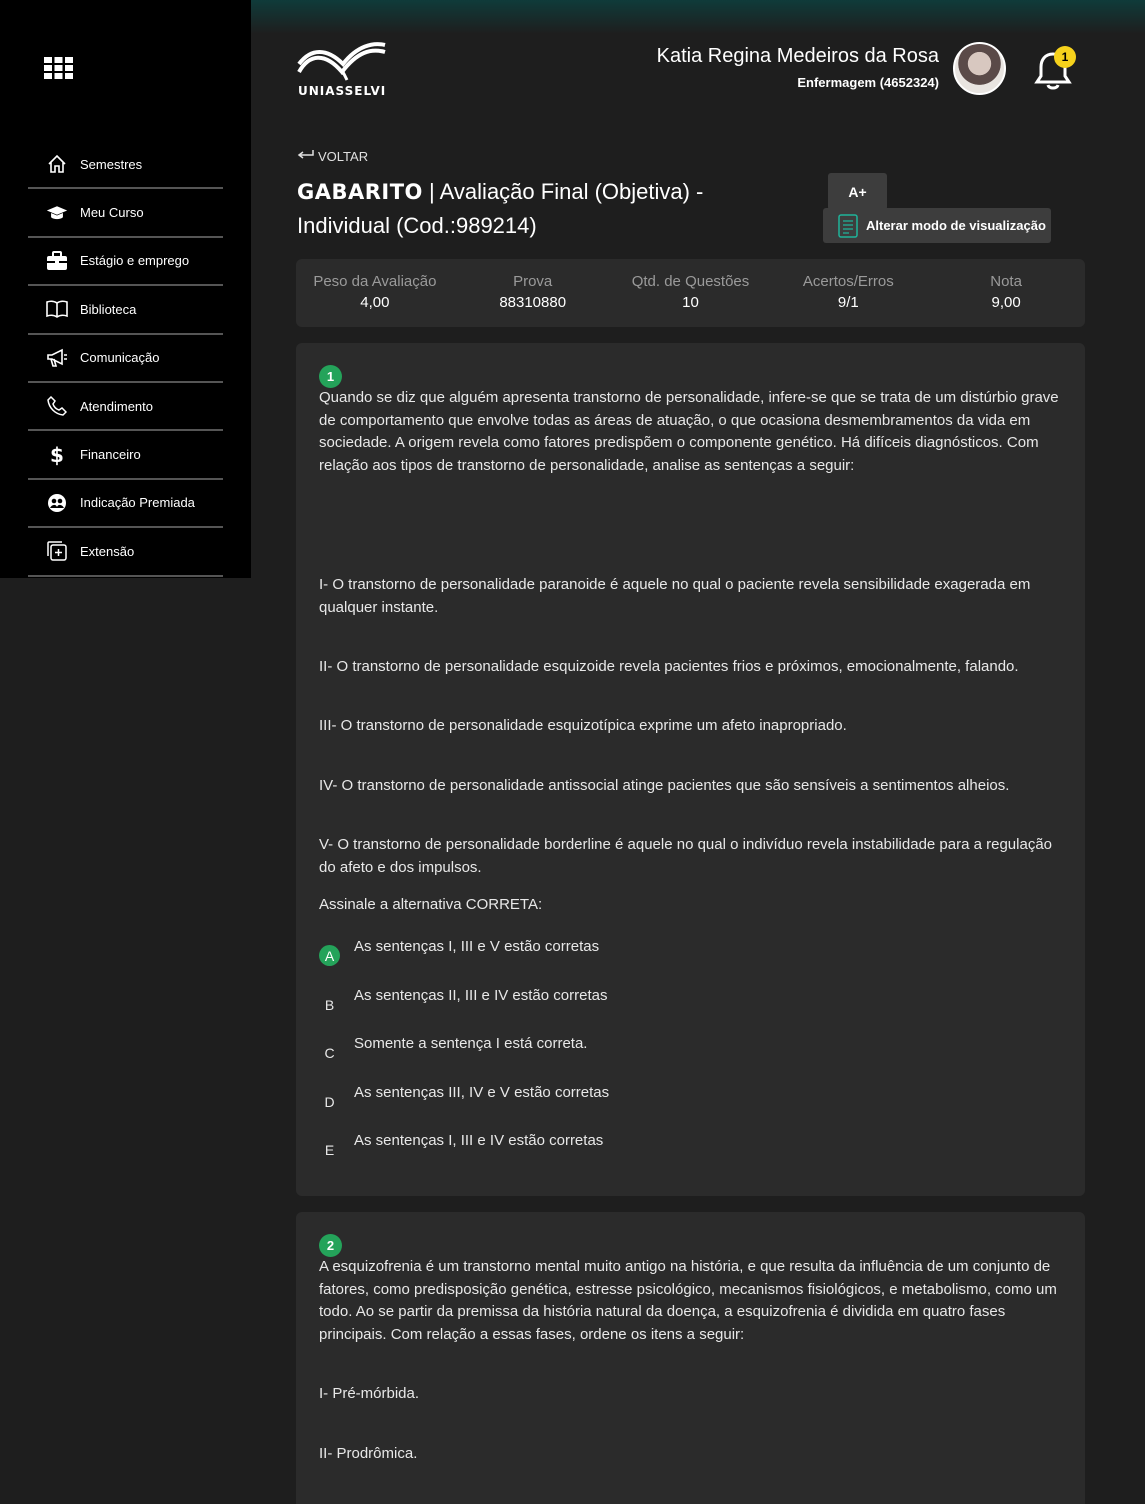  Describe the element at coordinates (58, 70) in the screenshot. I see `apps-grid-icon` at that location.